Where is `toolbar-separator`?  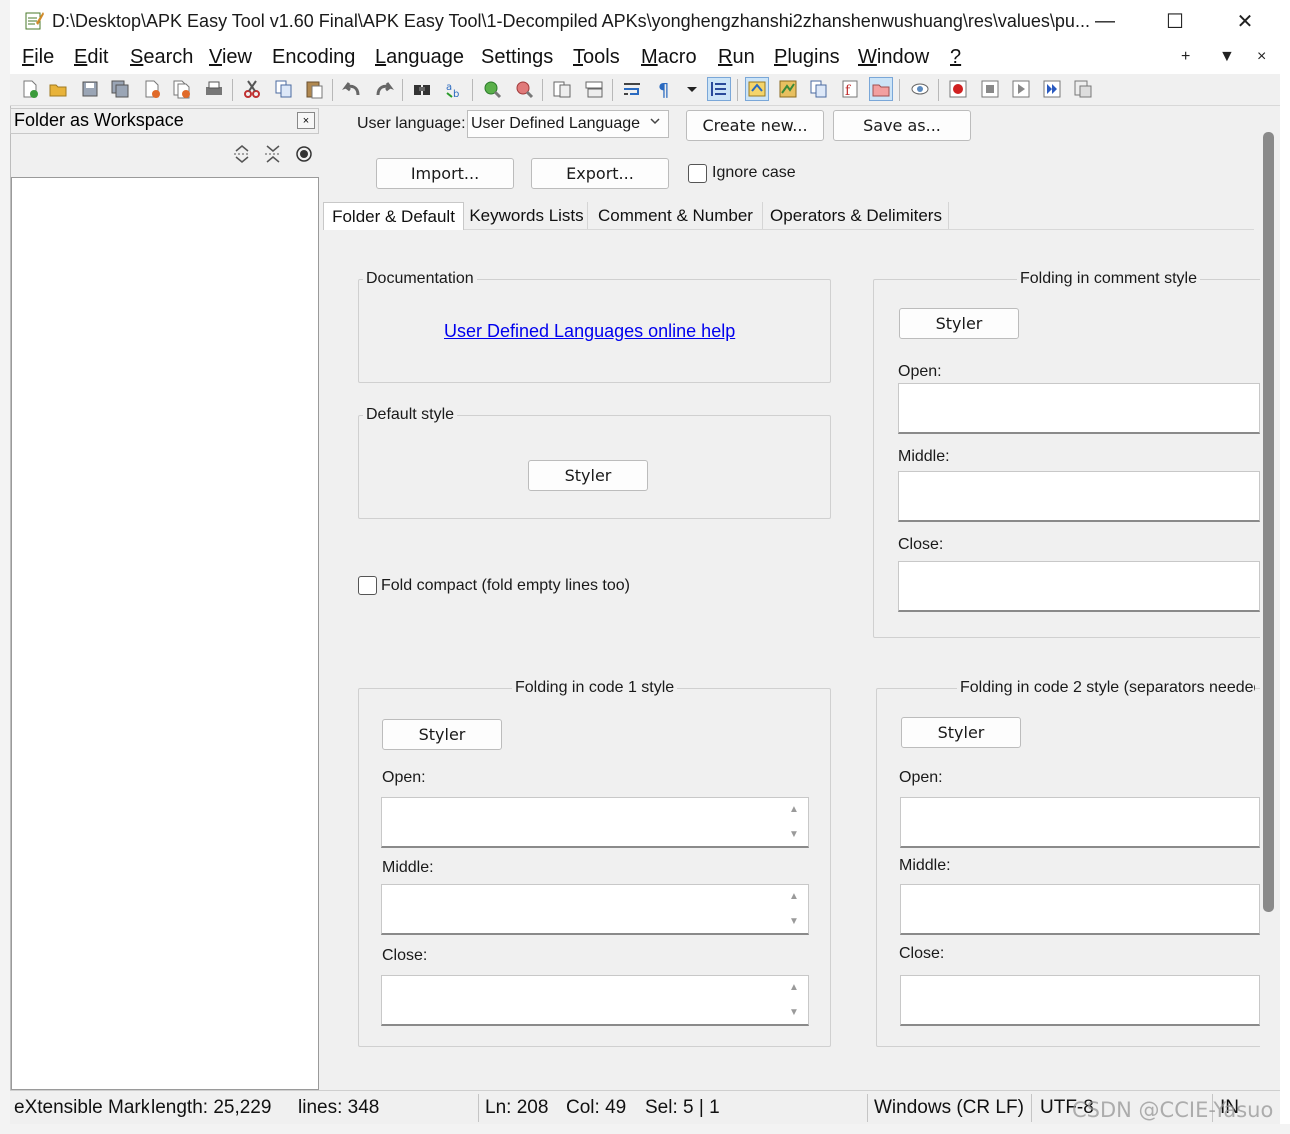
toolbar-separator is located at coordinates (472, 90).